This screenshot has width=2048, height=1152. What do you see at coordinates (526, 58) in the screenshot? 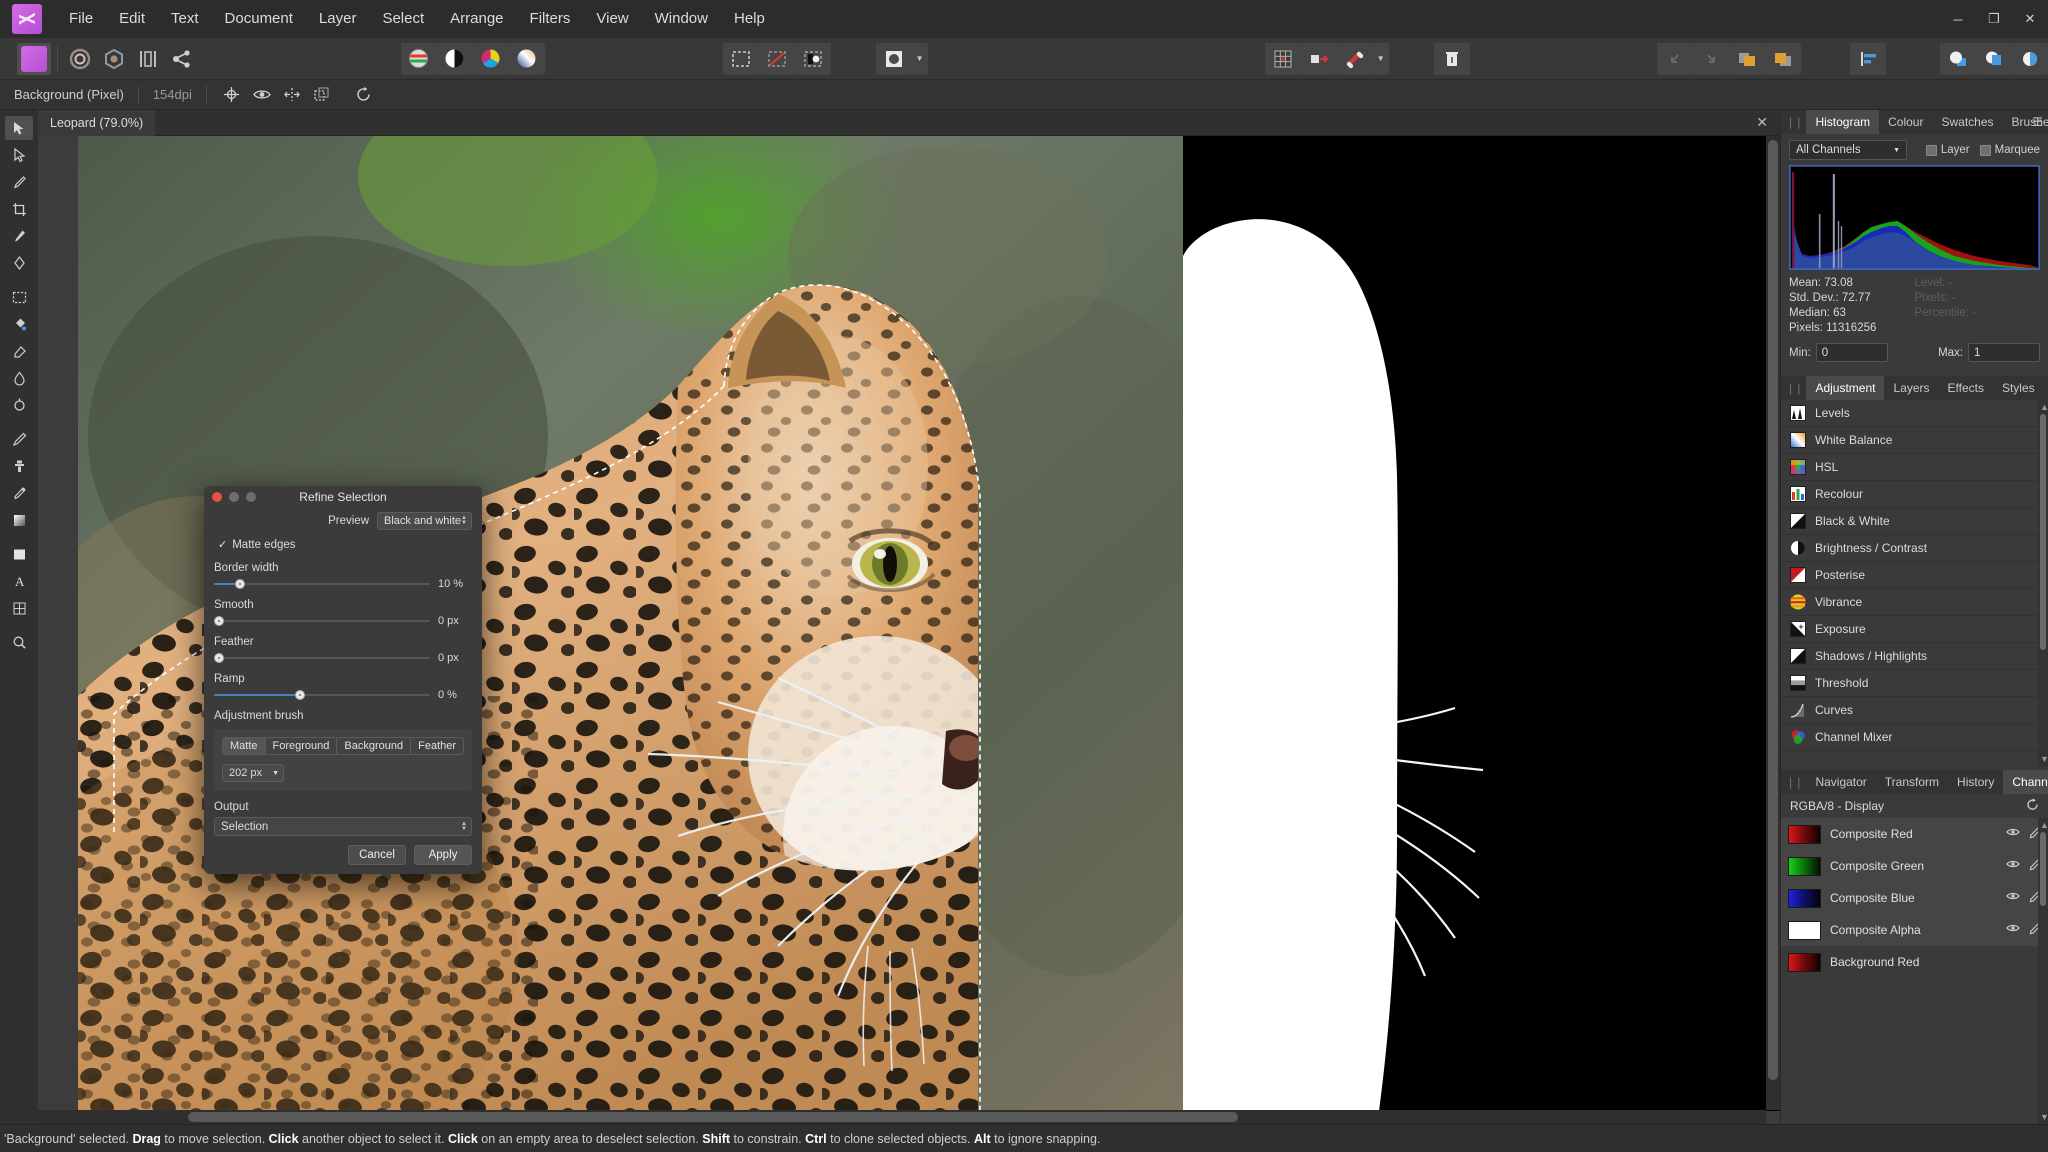
I see `gradient-button` at bounding box center [526, 58].